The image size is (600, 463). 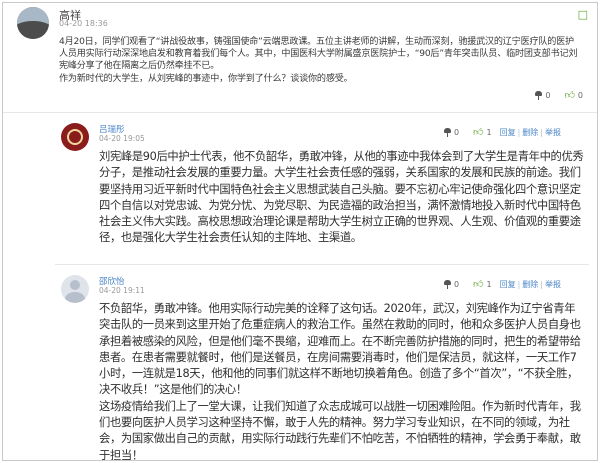 What do you see at coordinates (580, 95) in the screenshot?
I see `like-count: 0` at bounding box center [580, 95].